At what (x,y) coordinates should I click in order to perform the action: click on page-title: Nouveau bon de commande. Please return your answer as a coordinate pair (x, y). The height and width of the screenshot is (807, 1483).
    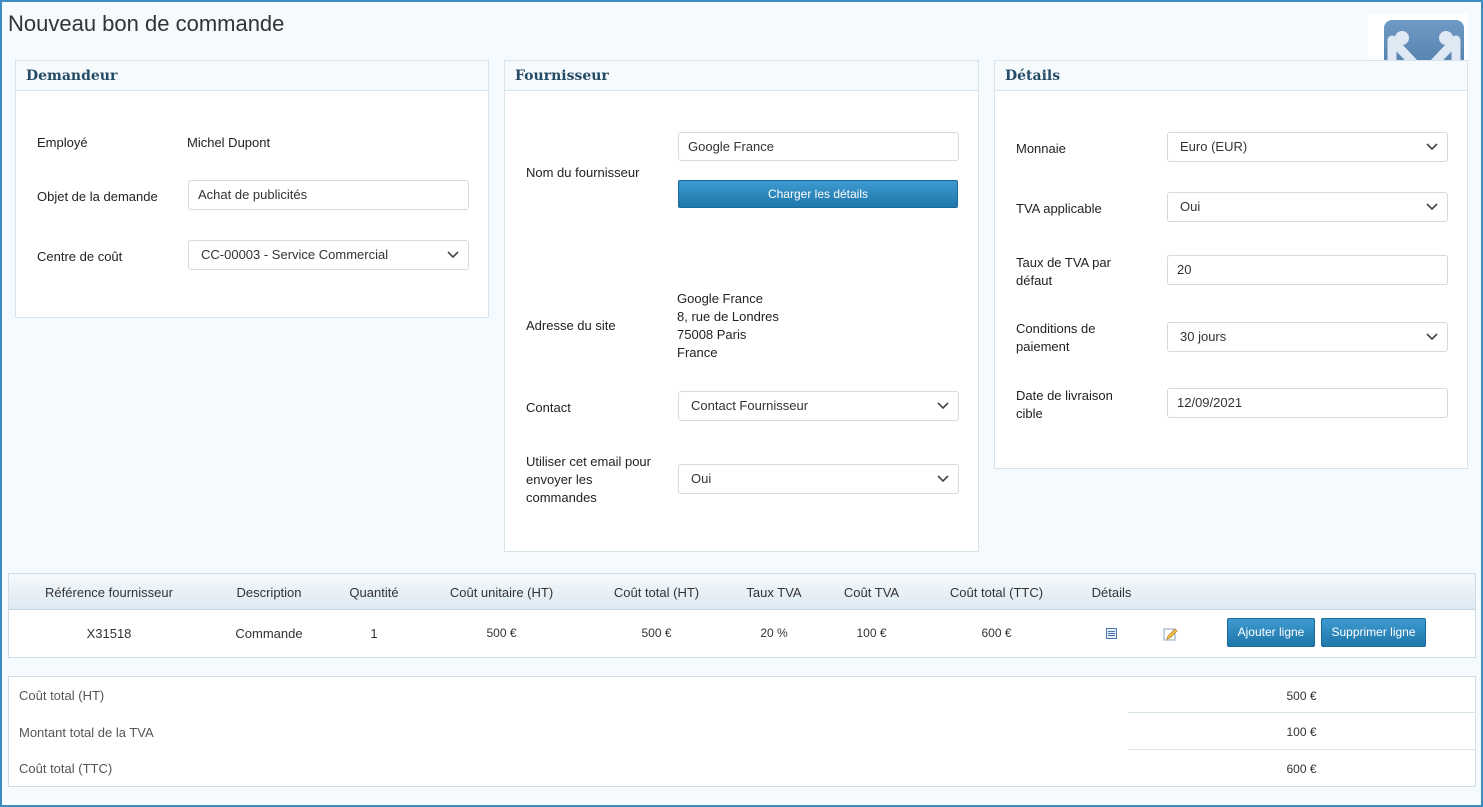
    Looking at the image, I should click on (146, 23).